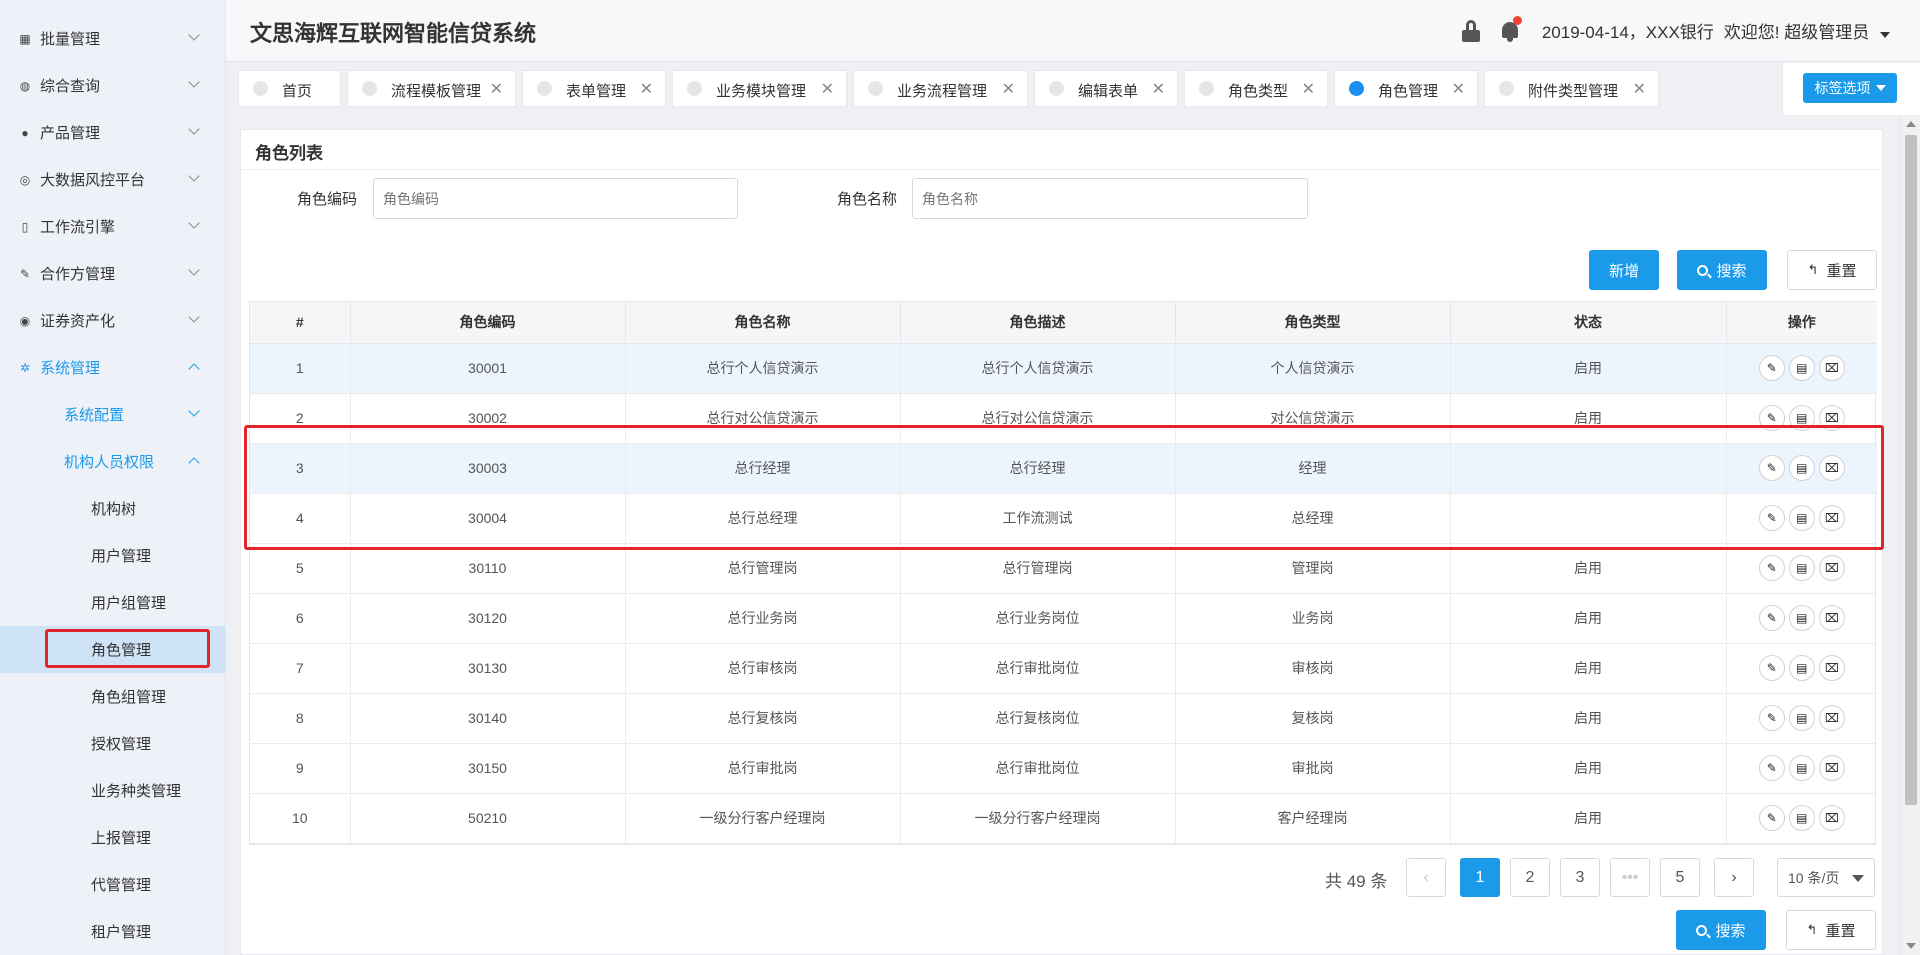 The width and height of the screenshot is (1920, 955). Describe the element at coordinates (327, 199) in the screenshot. I see `role-code-label: 角色编码` at that location.